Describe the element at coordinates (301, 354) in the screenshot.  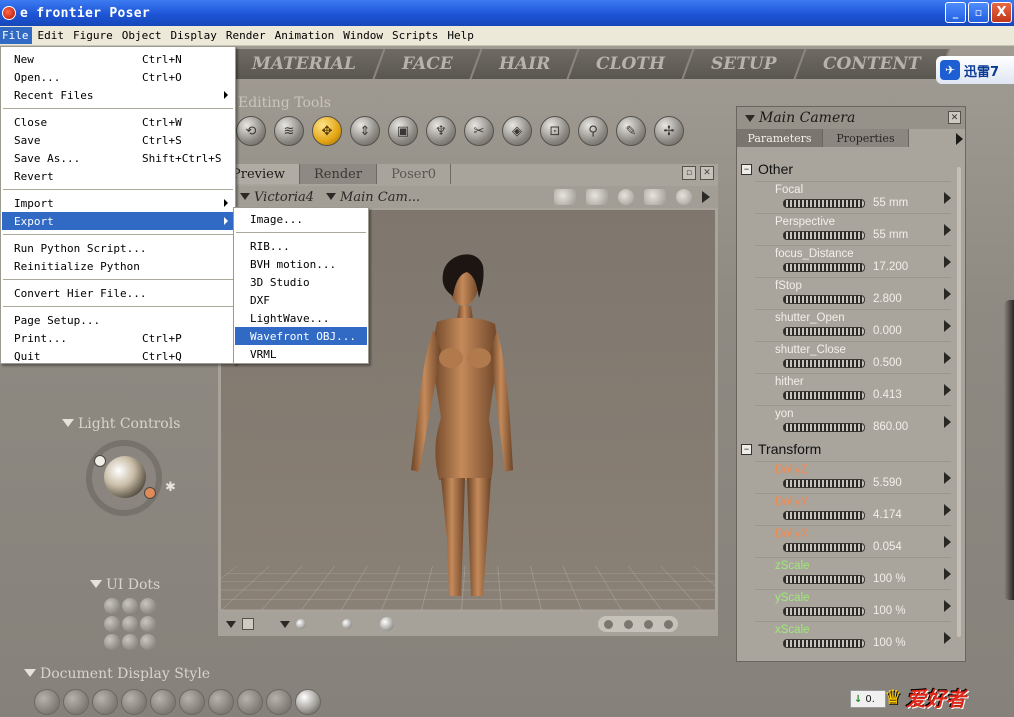
I see `export-menu-item-vrml: VRML` at that location.